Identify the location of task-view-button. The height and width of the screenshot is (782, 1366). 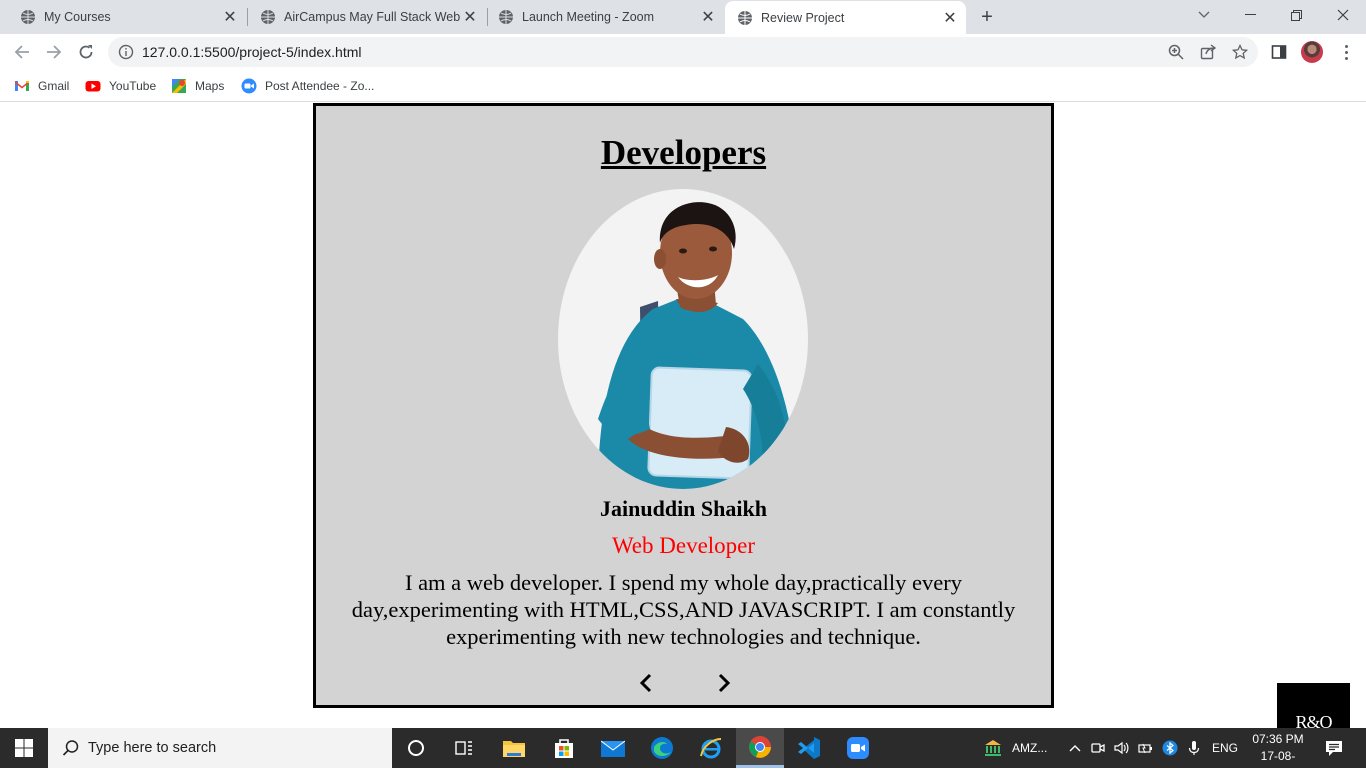
(464, 748).